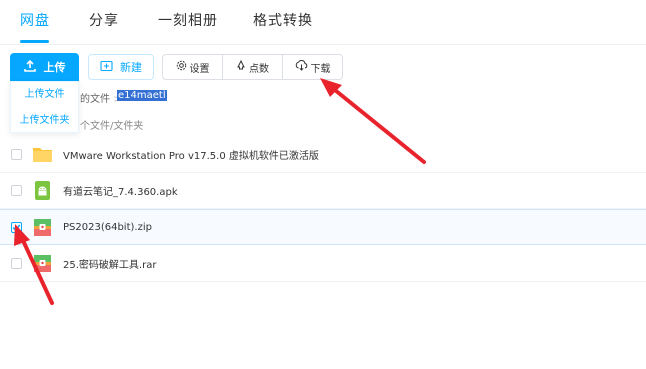 The height and width of the screenshot is (369, 646). I want to click on breadcrumb-current: e14maetl, so click(142, 95).